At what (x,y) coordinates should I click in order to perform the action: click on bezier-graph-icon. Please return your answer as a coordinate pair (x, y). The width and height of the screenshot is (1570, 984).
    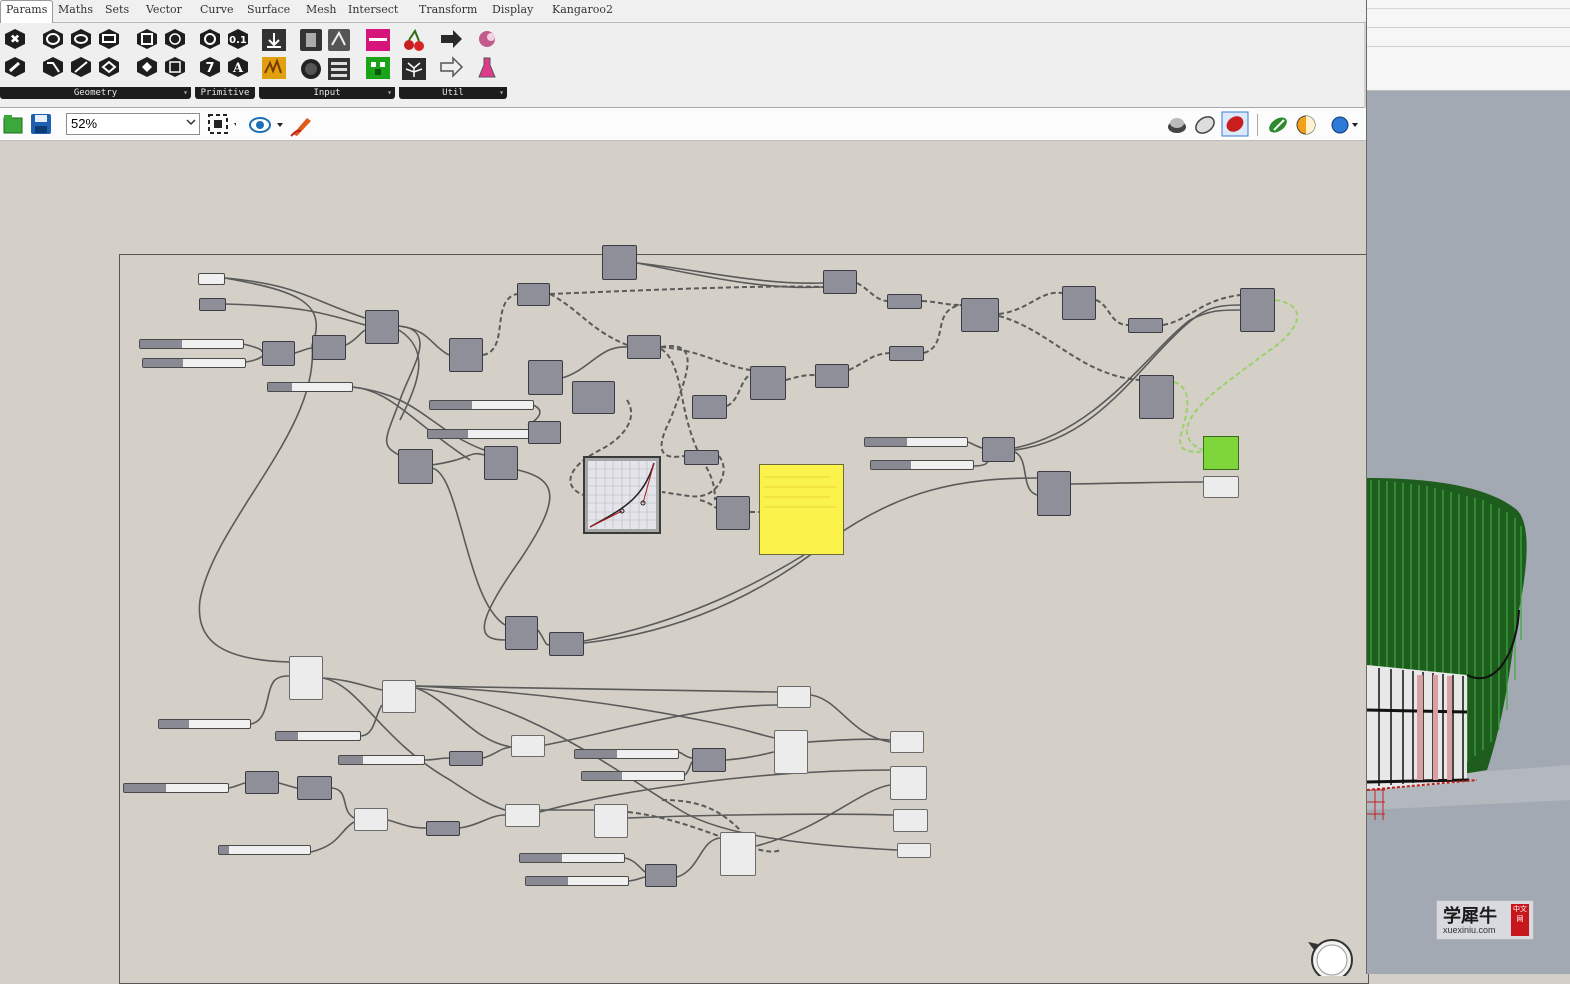
    Looking at the image, I should click on (622, 495).